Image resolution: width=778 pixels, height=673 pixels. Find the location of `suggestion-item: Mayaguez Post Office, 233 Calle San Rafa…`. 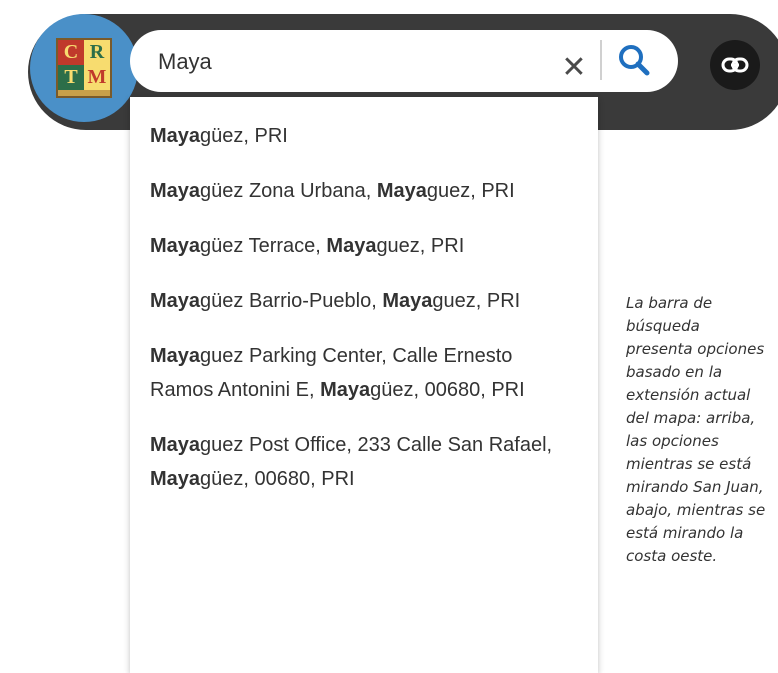

suggestion-item: Mayaguez Post Office, 233 Calle San Rafa… is located at coordinates (364, 462).